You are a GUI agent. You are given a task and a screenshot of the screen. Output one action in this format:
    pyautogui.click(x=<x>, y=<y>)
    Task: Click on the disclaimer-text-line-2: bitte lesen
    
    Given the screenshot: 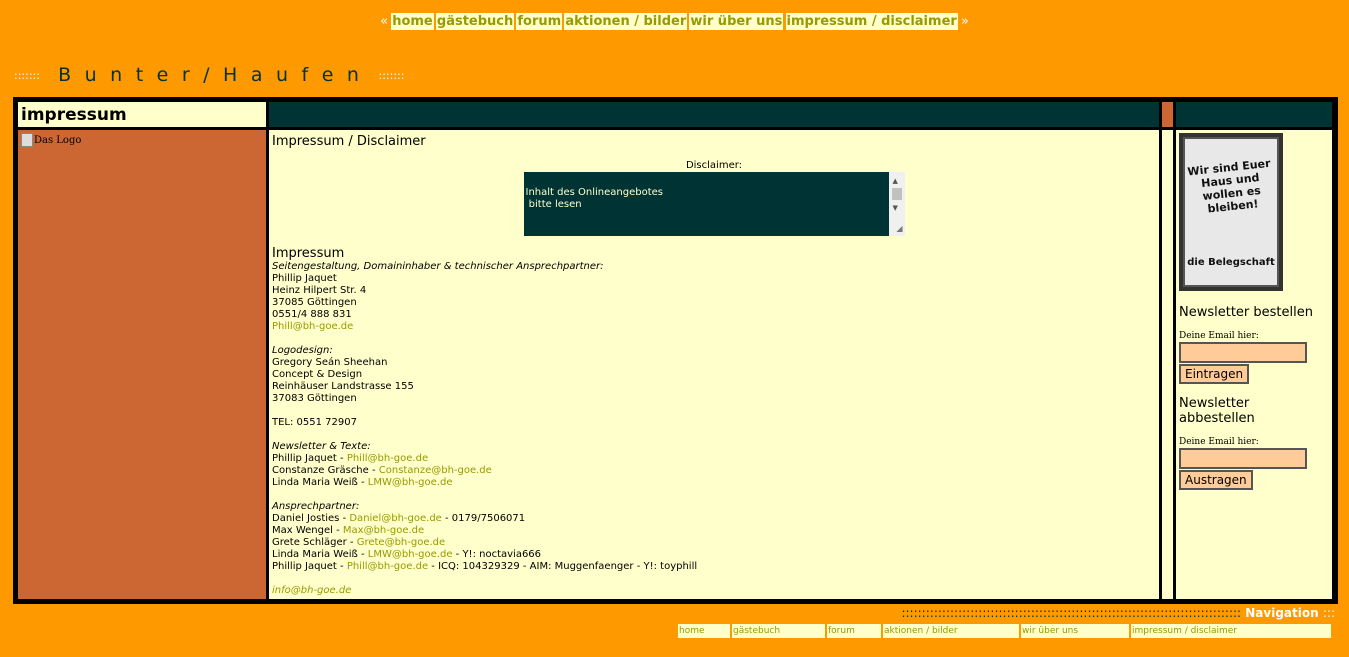 What is the action you would take?
    pyautogui.click(x=553, y=204)
    